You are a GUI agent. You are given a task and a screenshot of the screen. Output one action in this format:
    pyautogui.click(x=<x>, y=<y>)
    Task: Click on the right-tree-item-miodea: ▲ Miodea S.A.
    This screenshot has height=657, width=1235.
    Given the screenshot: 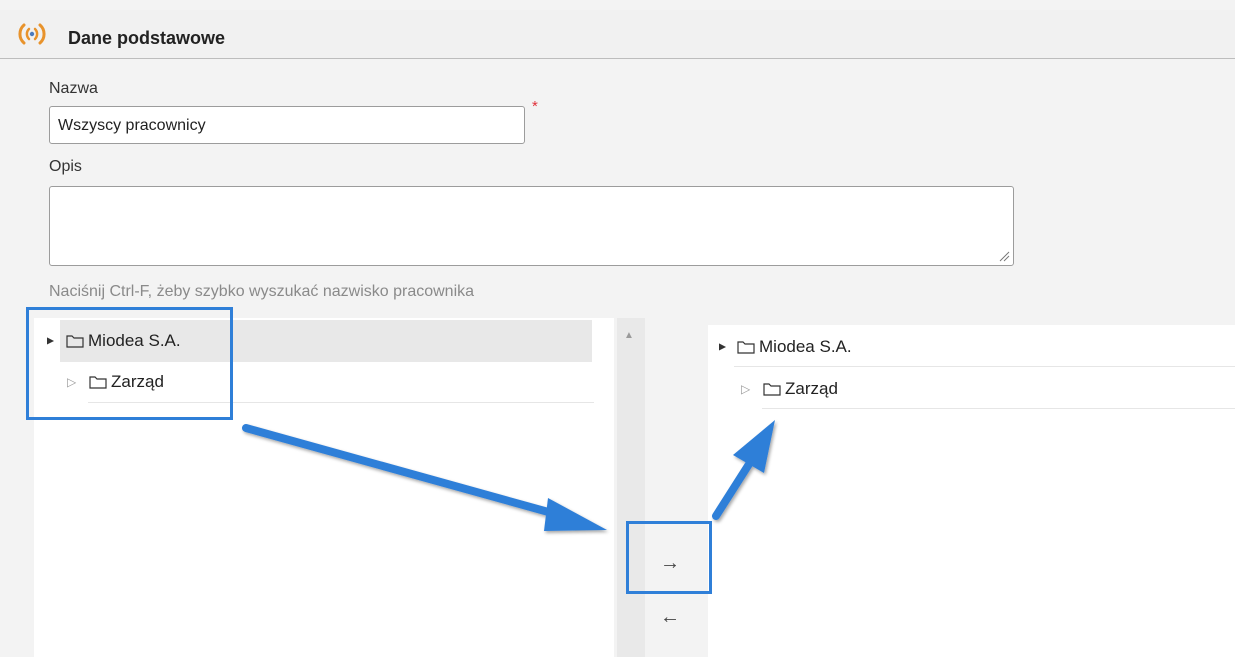 What is the action you would take?
    pyautogui.click(x=784, y=347)
    